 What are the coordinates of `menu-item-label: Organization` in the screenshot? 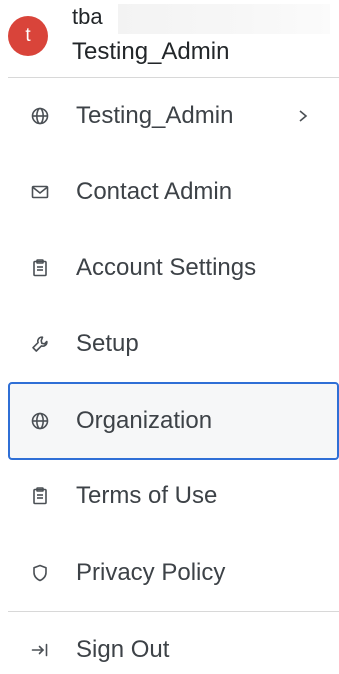 It's located at (144, 420).